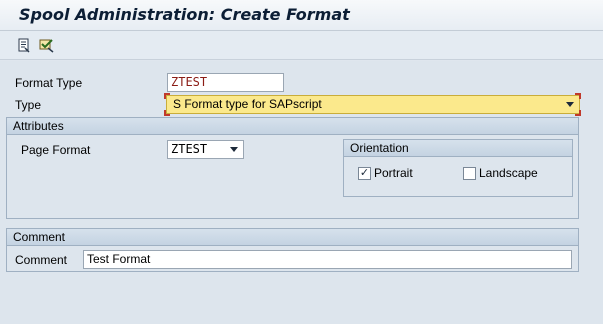 Image resolution: width=603 pixels, height=324 pixels. Describe the element at coordinates (393, 173) in the screenshot. I see `portrait-label: Portrait` at that location.